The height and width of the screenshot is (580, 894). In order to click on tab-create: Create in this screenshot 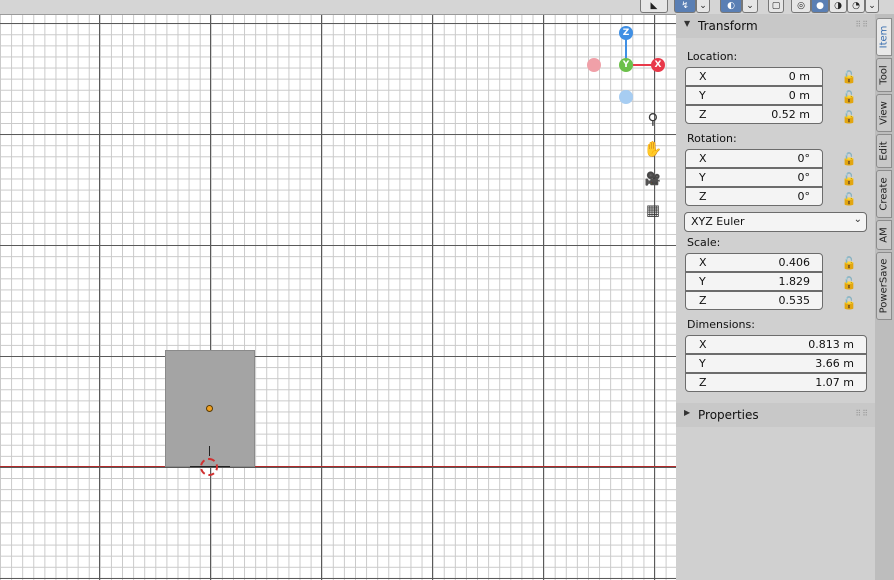, I will do `click(884, 194)`.